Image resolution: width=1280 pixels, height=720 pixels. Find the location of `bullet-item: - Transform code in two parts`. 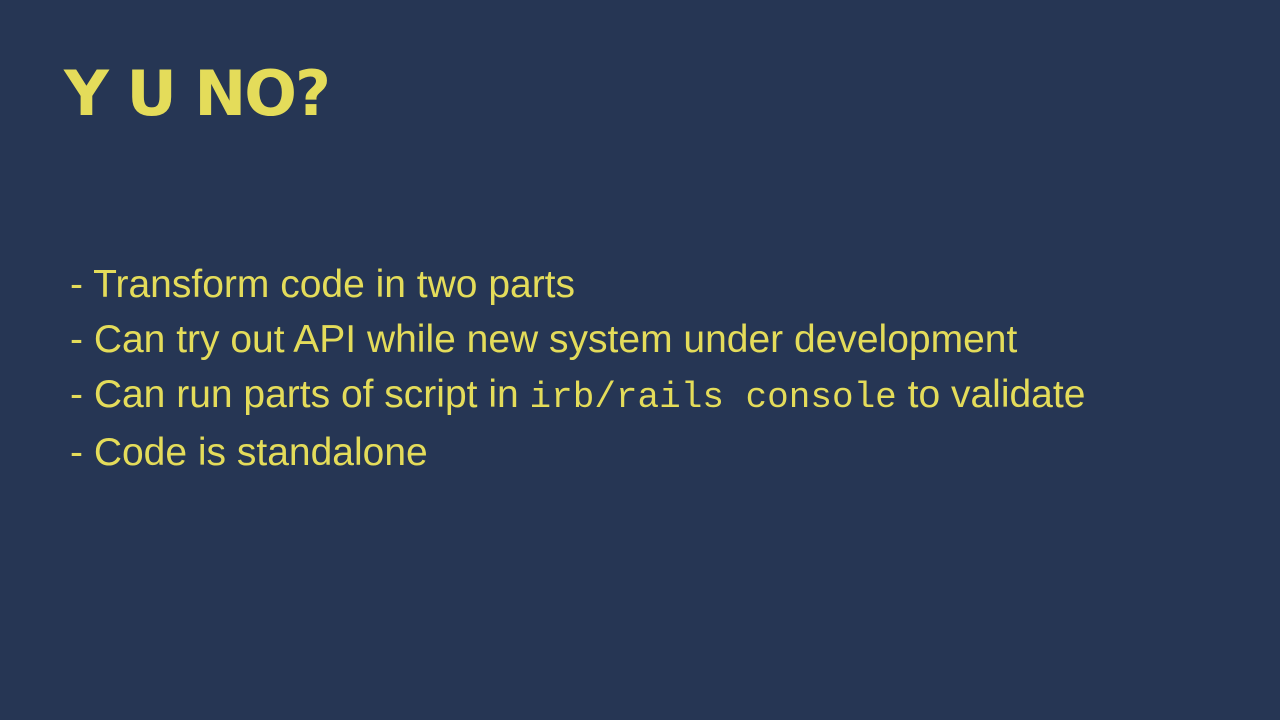

bullet-item: - Transform code in two parts is located at coordinates (323, 284).